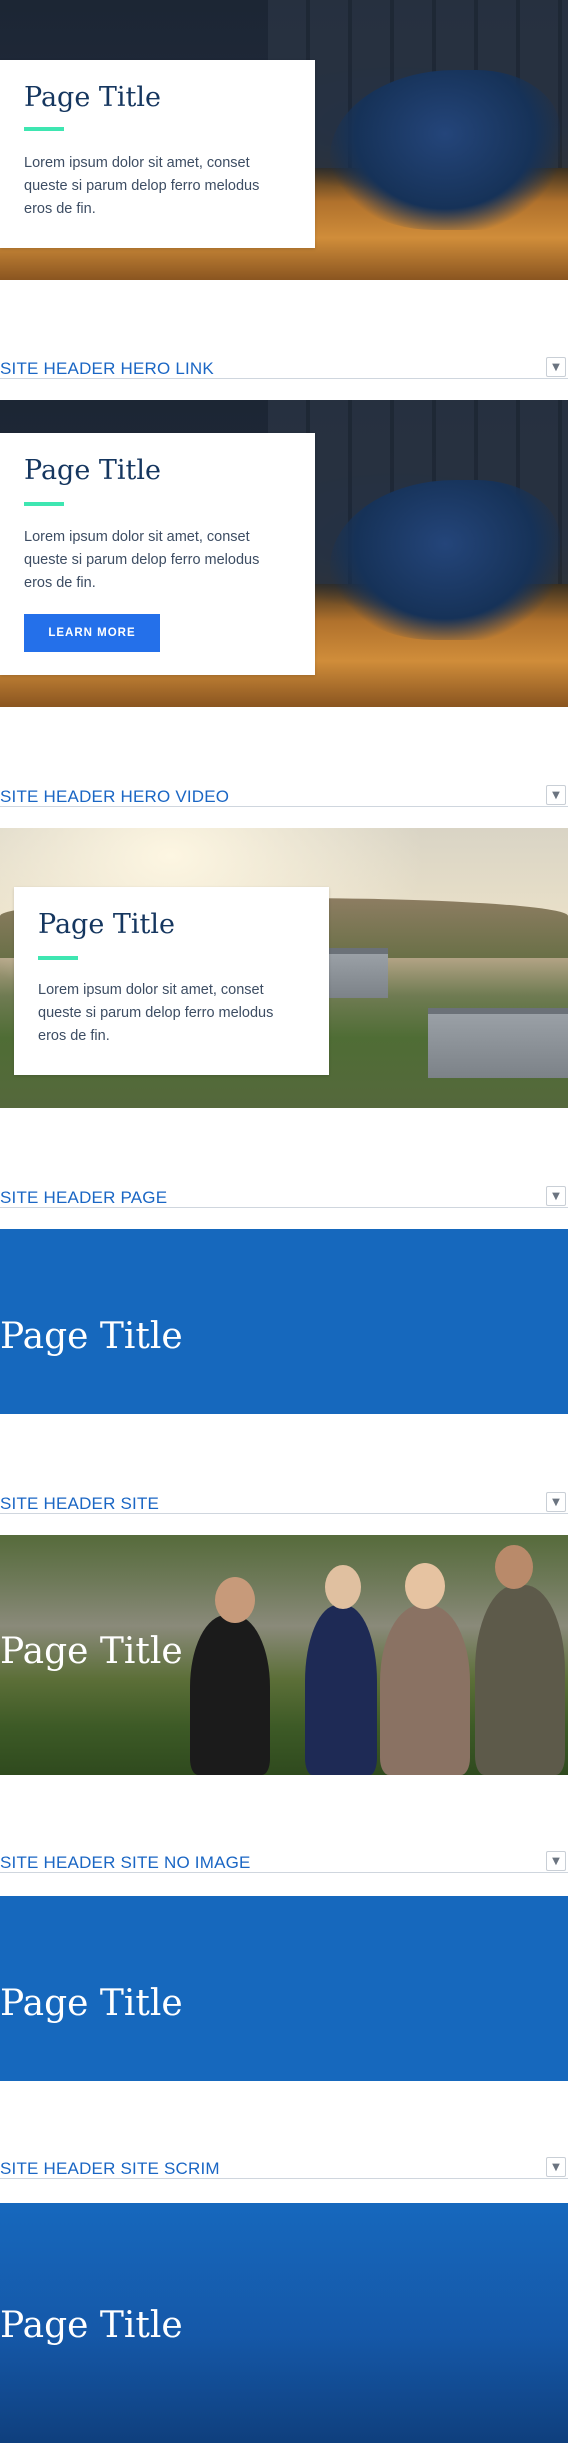 This screenshot has height=2443, width=568. I want to click on site-header-image: Page Title, so click(284, 1655).